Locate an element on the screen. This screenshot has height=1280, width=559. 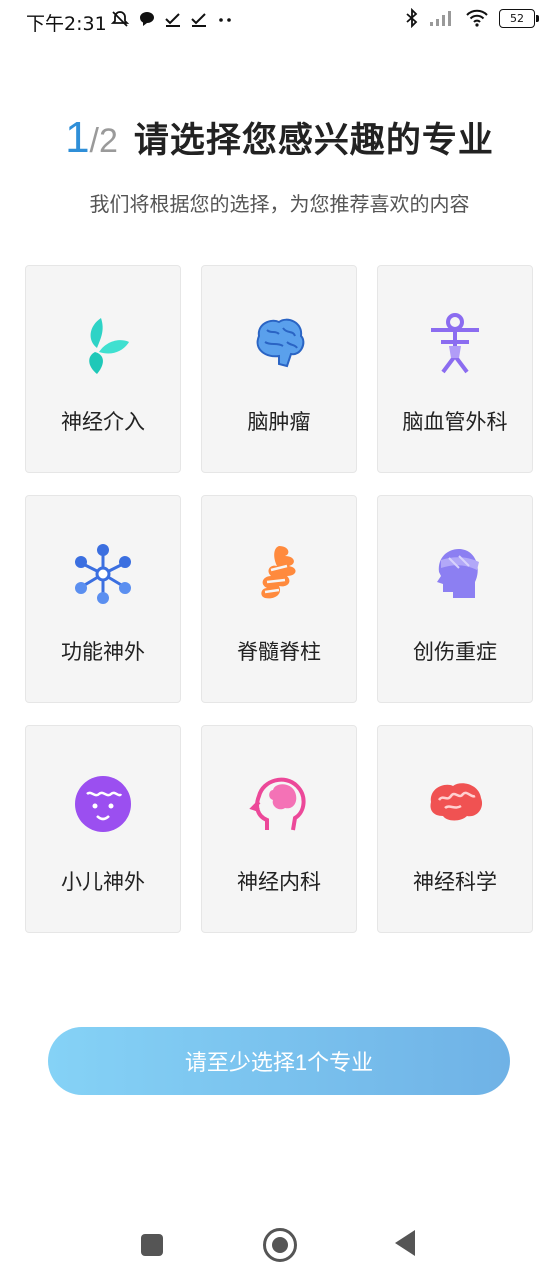
specialty-label: 神经内科 is located at coordinates (279, 882).